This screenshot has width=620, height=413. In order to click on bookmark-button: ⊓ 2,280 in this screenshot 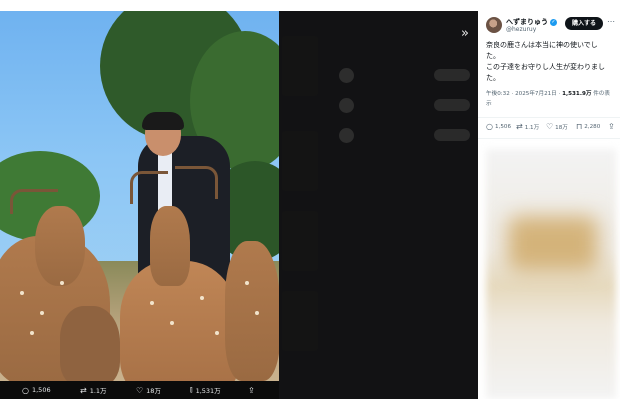, I will do `click(588, 126)`.